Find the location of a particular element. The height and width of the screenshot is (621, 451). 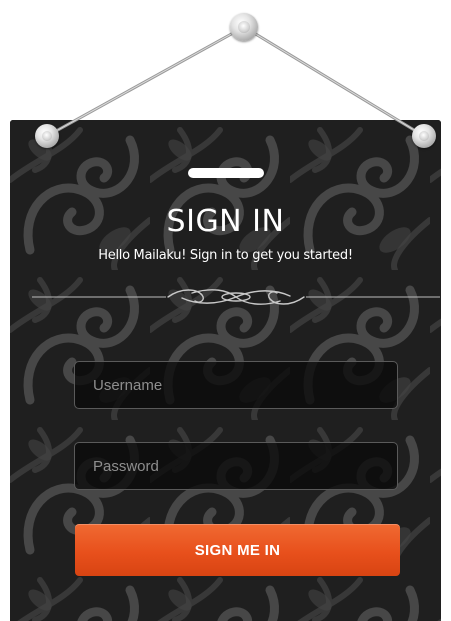

page-title: SIGN IN is located at coordinates (225, 221).